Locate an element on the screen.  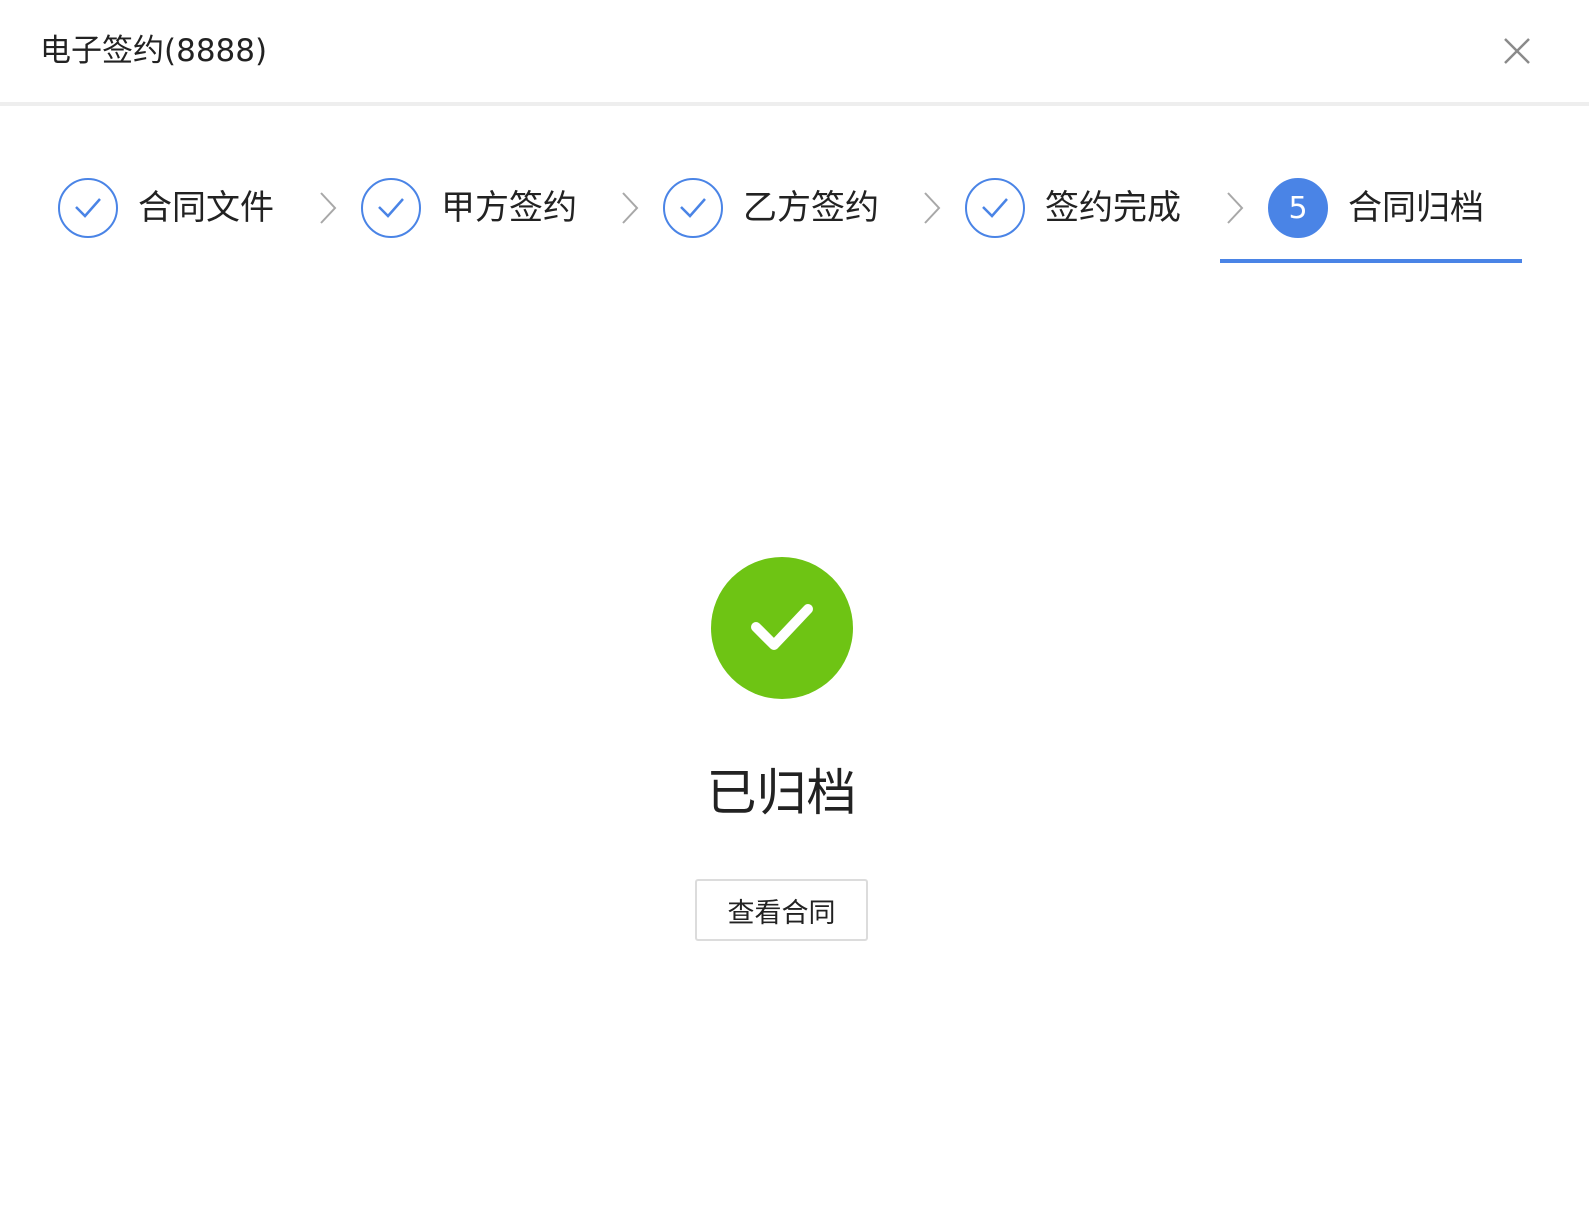
step-number-badge: 5 is located at coordinates (1298, 208).